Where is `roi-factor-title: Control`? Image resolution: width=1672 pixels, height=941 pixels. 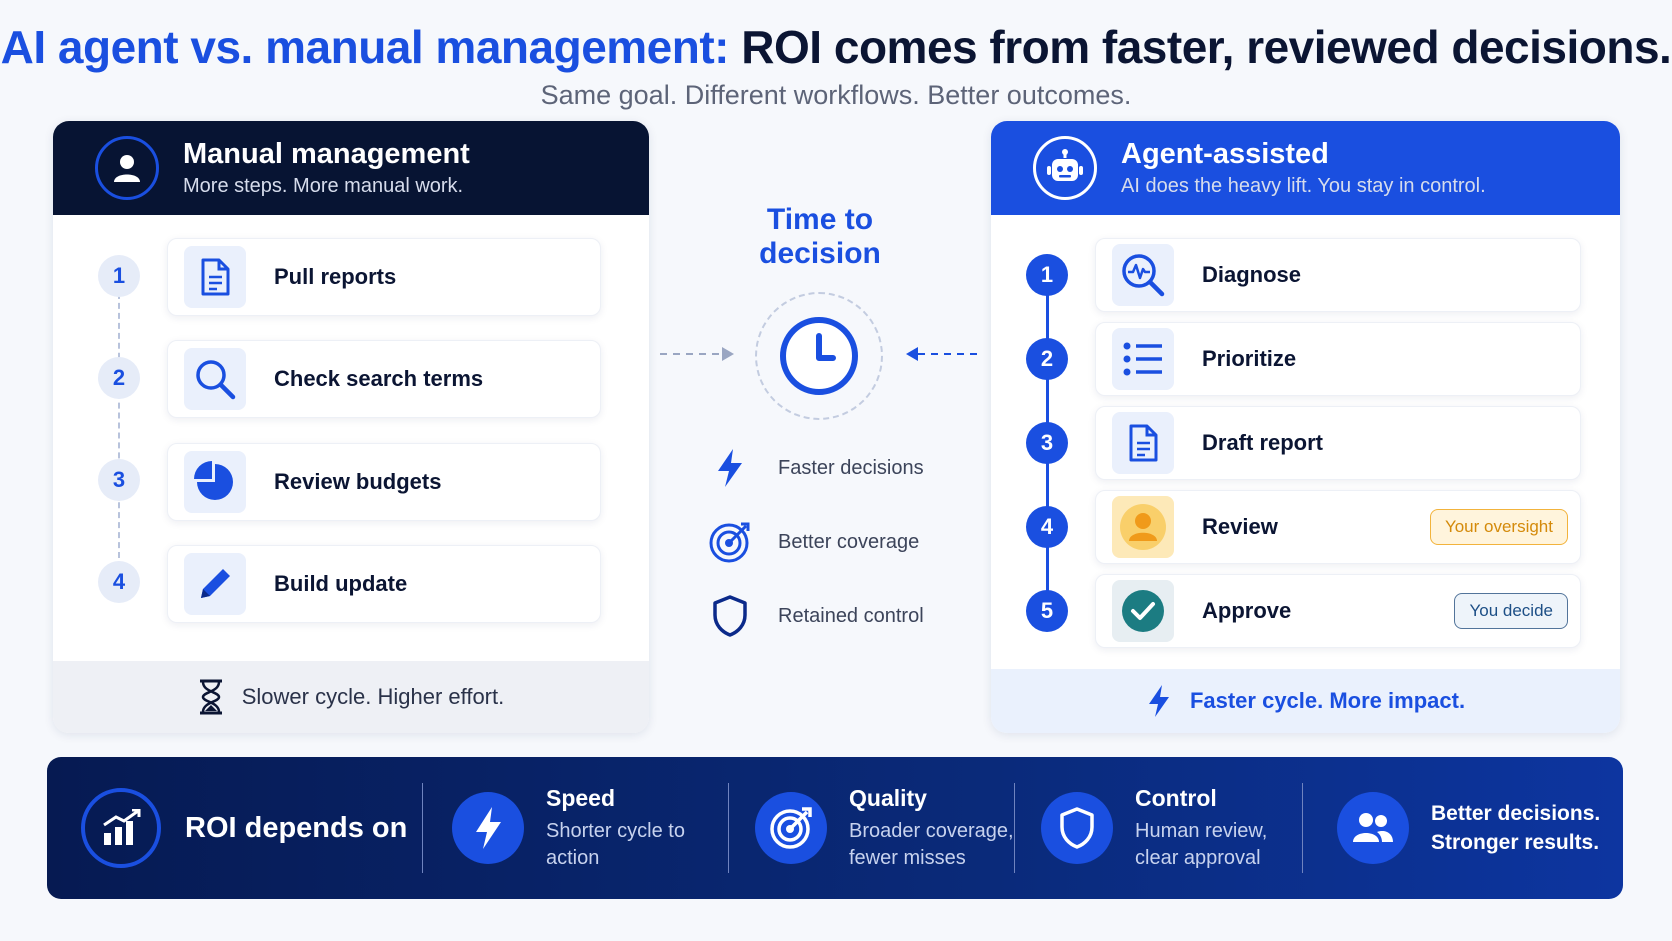
roi-factor-title: Control is located at coordinates (1176, 797).